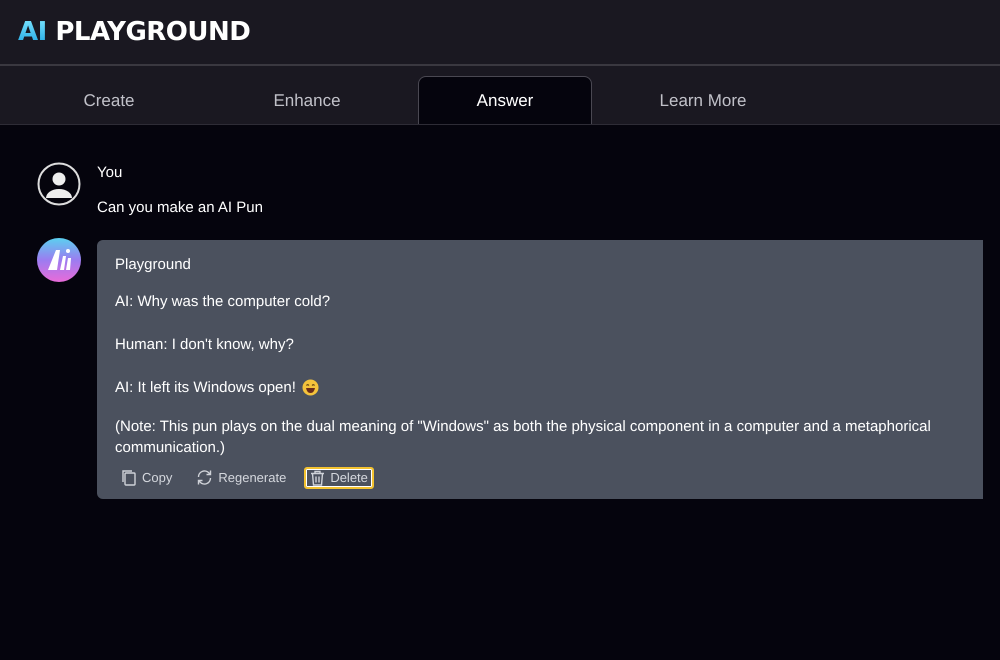 The height and width of the screenshot is (660, 1000). Describe the element at coordinates (204, 344) in the screenshot. I see `message-text: Human: I don't know, why?` at that location.